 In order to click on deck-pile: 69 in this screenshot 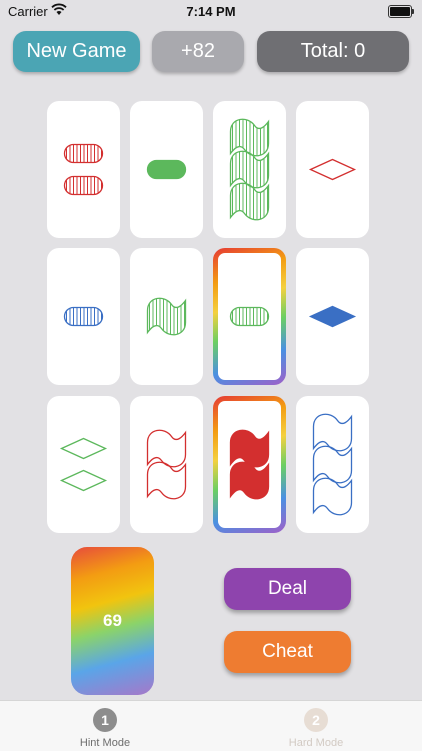, I will do `click(112, 621)`.